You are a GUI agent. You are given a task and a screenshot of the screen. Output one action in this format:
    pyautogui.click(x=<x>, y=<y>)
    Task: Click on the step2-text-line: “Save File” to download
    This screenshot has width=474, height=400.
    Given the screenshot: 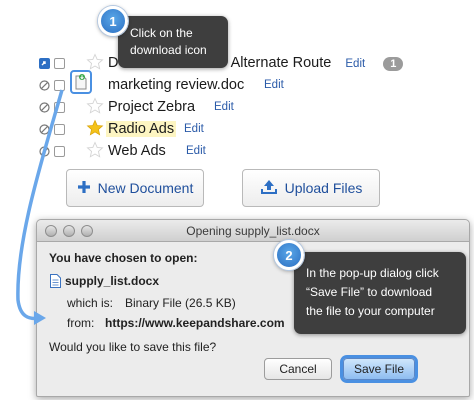 What is the action you would take?
    pyautogui.click(x=369, y=292)
    